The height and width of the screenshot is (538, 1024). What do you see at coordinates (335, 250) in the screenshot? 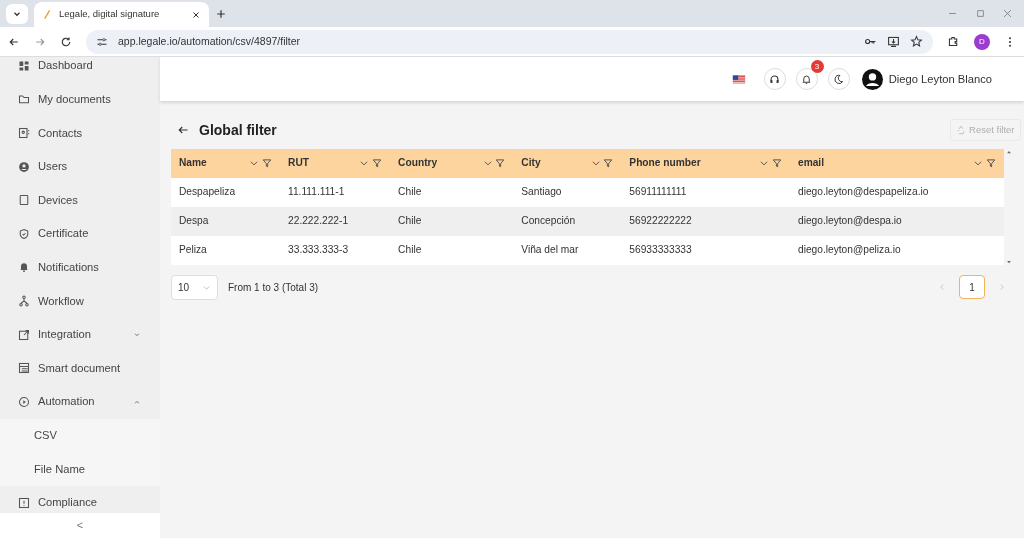
I see `table-cell: 33.333.333-3` at bounding box center [335, 250].